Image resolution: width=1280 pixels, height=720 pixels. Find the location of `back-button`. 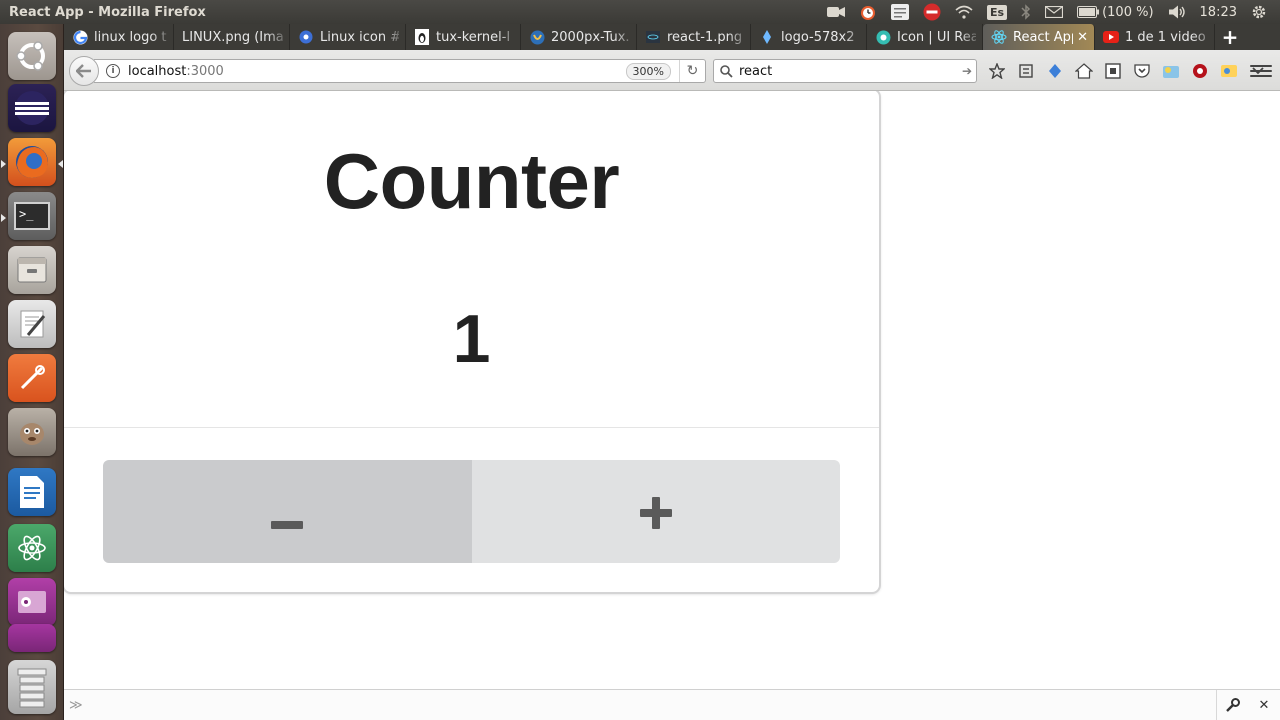

back-button is located at coordinates (84, 71).